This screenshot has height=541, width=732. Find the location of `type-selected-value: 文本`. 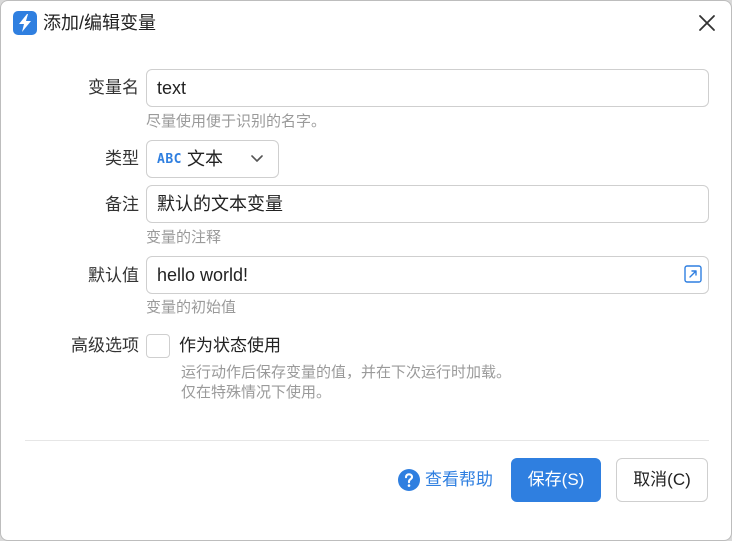

type-selected-value: 文本 is located at coordinates (205, 159).